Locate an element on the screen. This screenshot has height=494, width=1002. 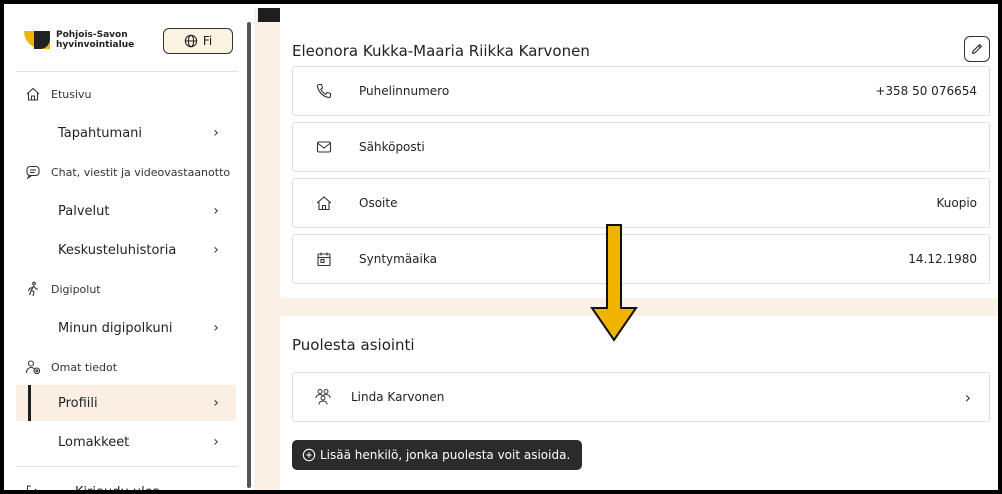
pencil-icon is located at coordinates (977, 49).